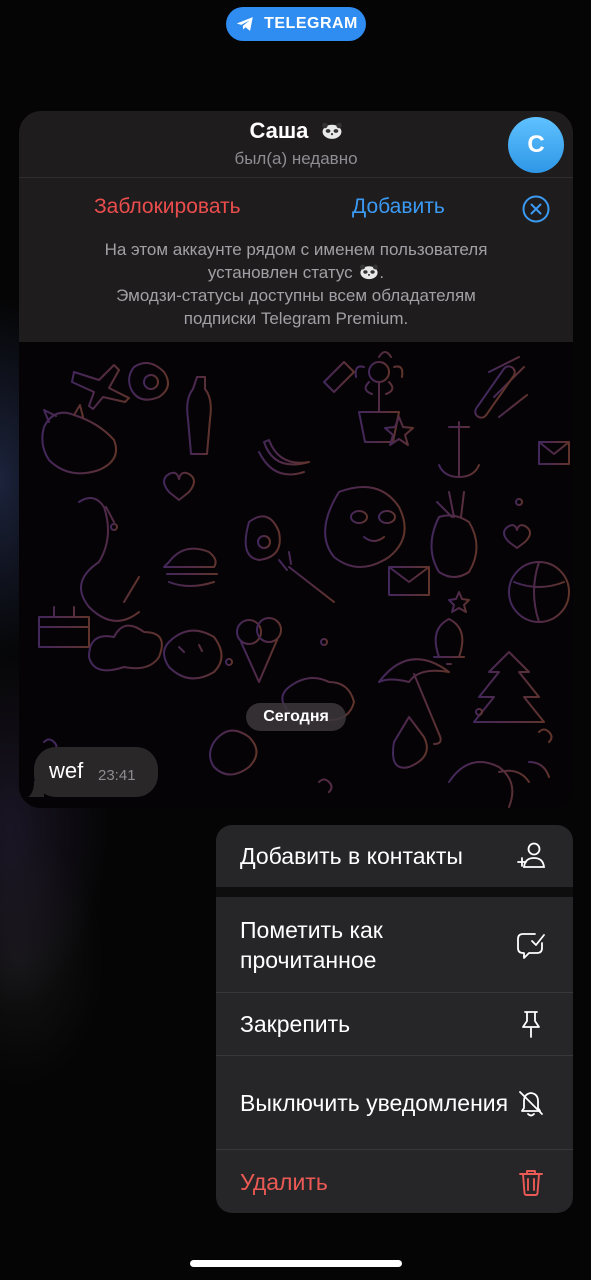 Image resolution: width=591 pixels, height=1280 pixels. I want to click on menu-separator, so click(394, 892).